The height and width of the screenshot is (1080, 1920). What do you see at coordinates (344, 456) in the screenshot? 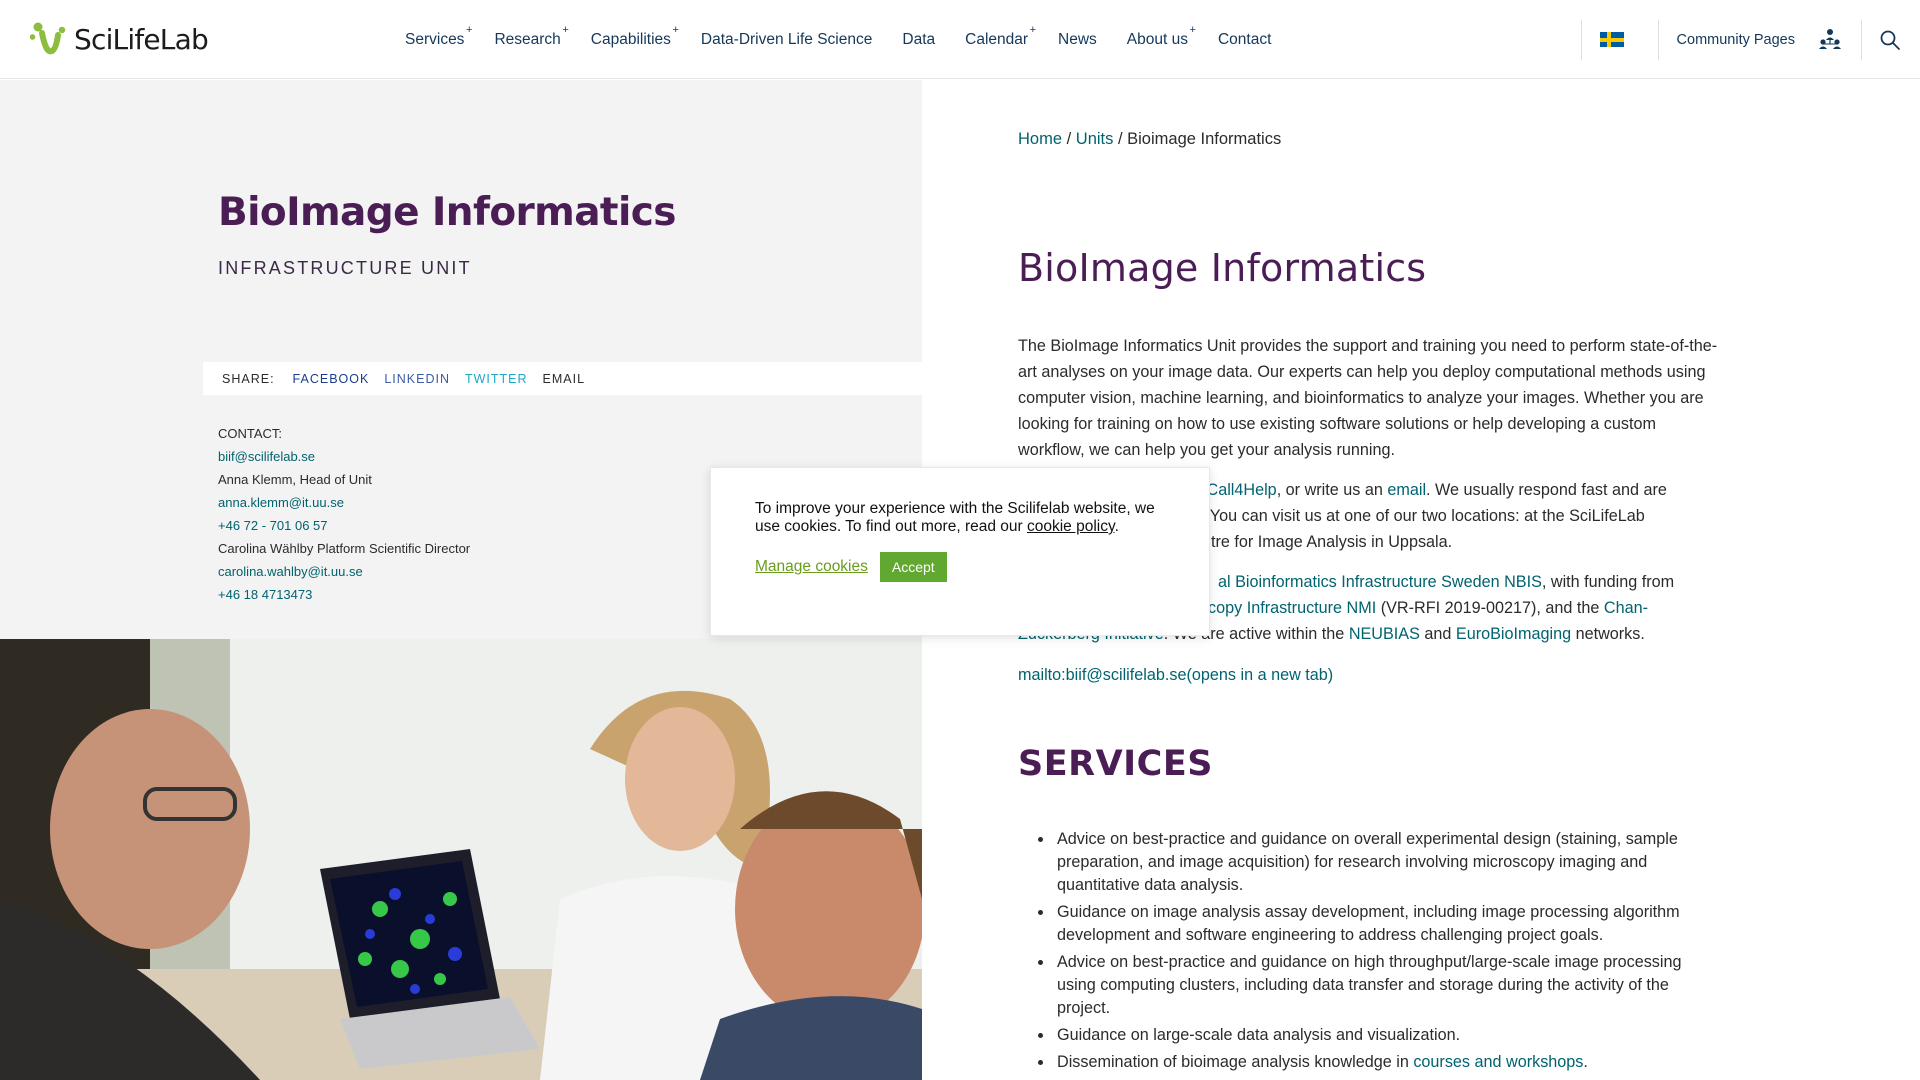
I see `contact-email-link: biif@scilifelab.se` at bounding box center [344, 456].